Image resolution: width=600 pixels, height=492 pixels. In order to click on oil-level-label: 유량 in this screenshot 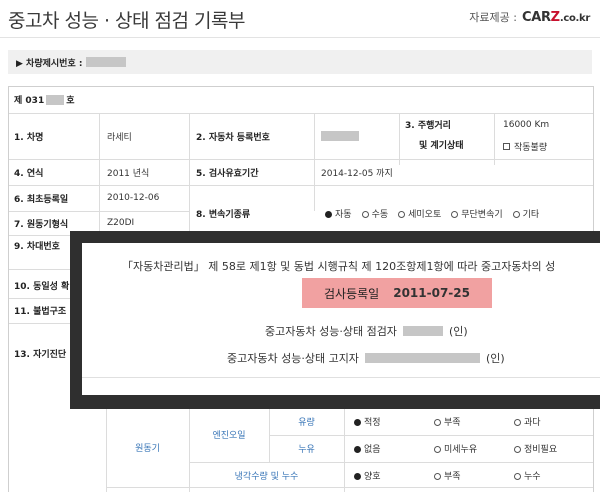, I will do `click(306, 422)`.